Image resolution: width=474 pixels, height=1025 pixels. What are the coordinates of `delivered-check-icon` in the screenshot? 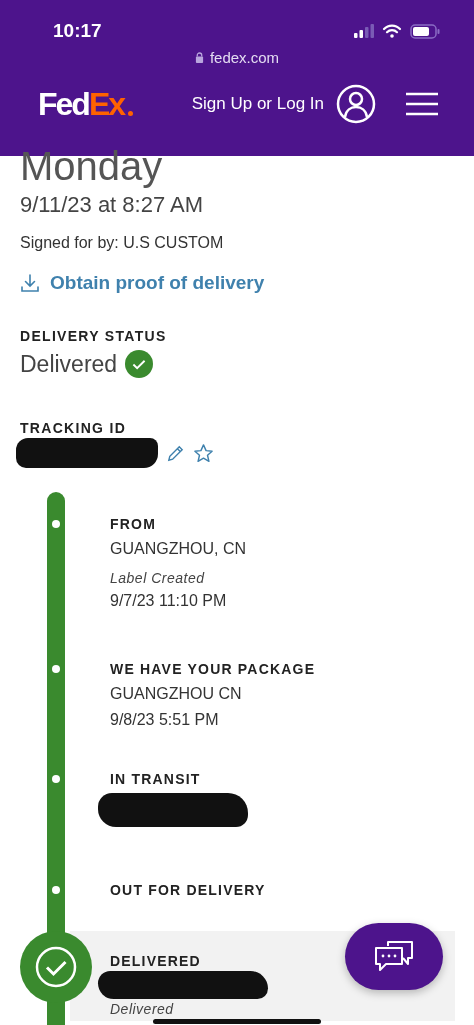 It's located at (56, 967).